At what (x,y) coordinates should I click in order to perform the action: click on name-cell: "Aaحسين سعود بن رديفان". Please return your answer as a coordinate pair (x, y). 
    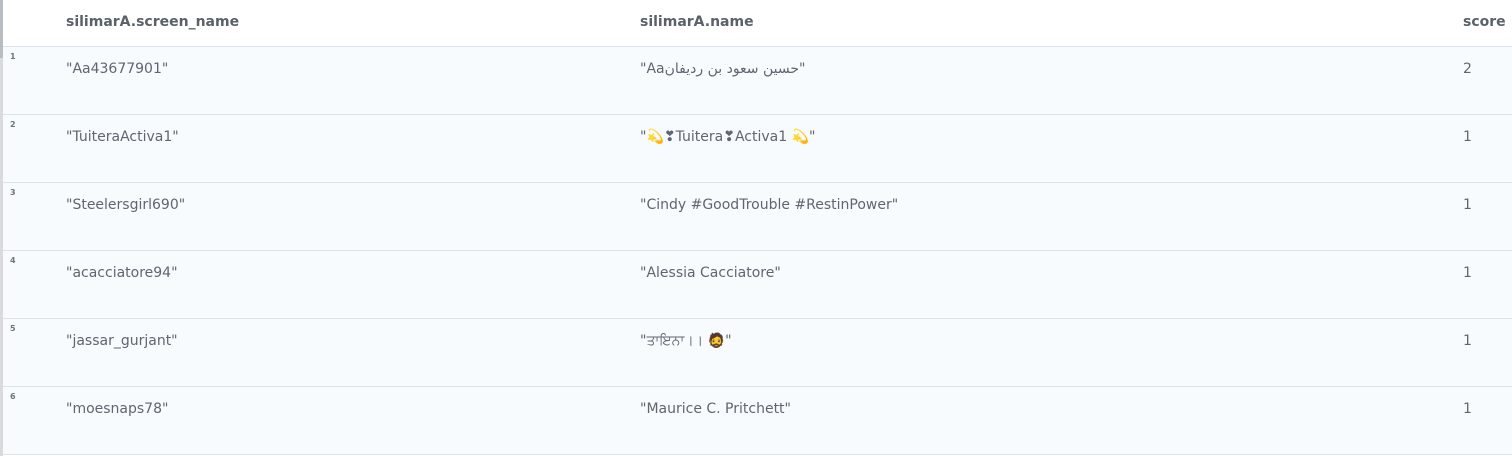
    Looking at the image, I should click on (723, 69).